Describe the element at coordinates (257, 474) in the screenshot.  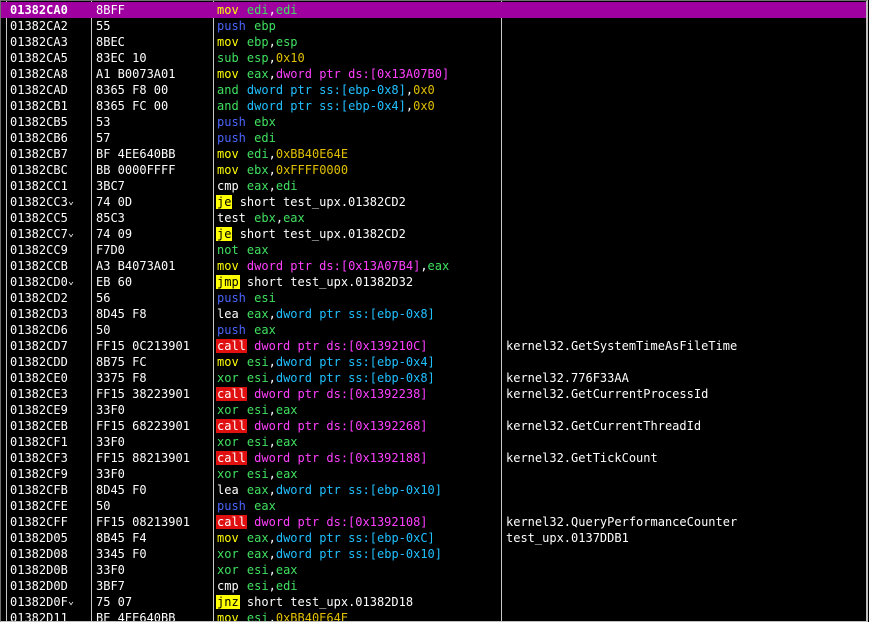
I see `instruction-cell: xor esi,eax` at that location.